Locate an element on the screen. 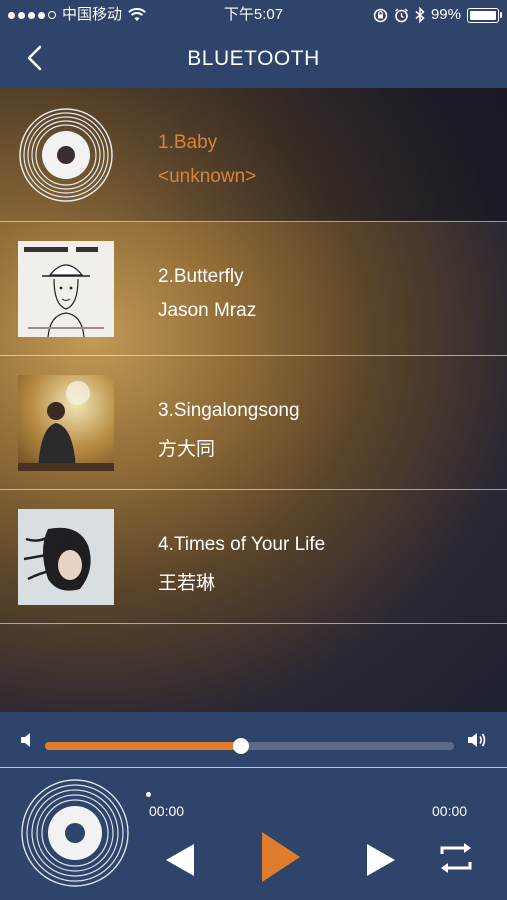 This screenshot has height=900, width=507. battery-percent: 99% is located at coordinates (445, 14).